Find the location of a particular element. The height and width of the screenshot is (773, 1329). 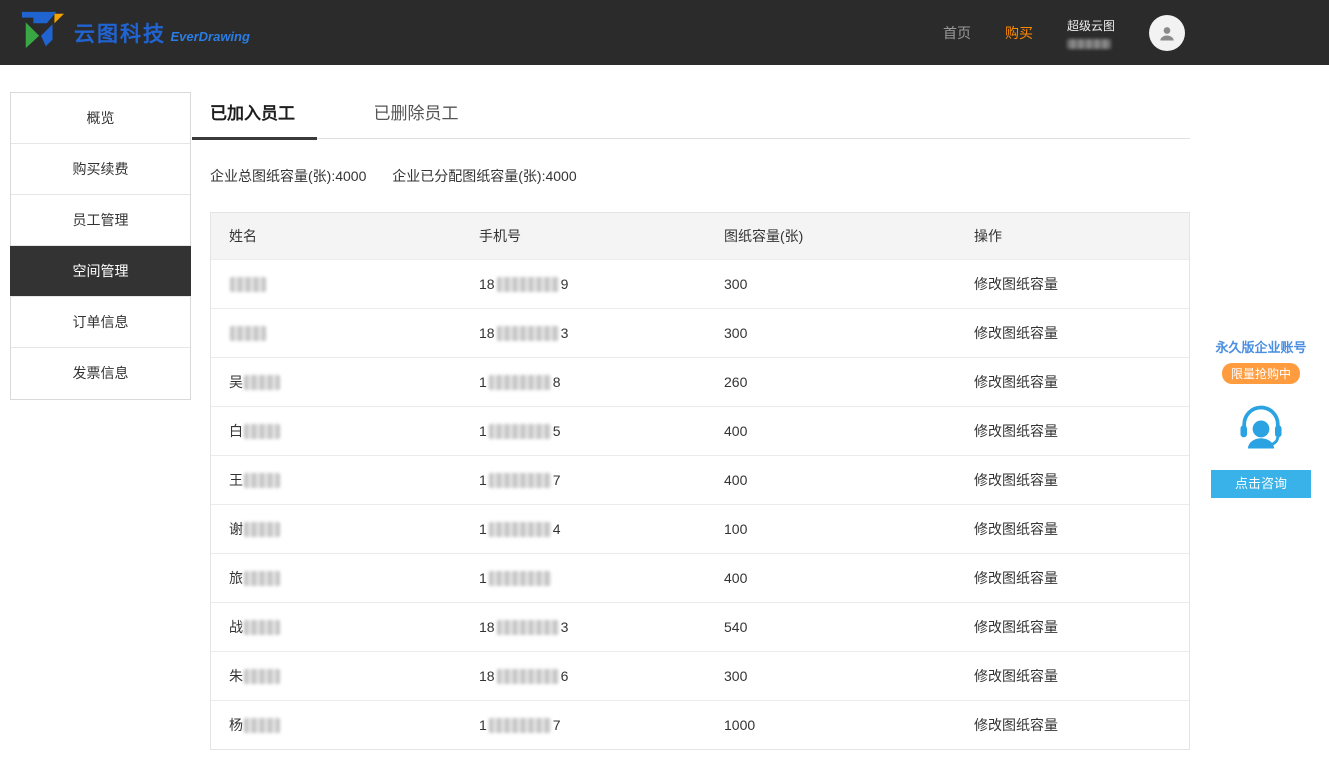

name-visible-prefix: 王 is located at coordinates (236, 480).